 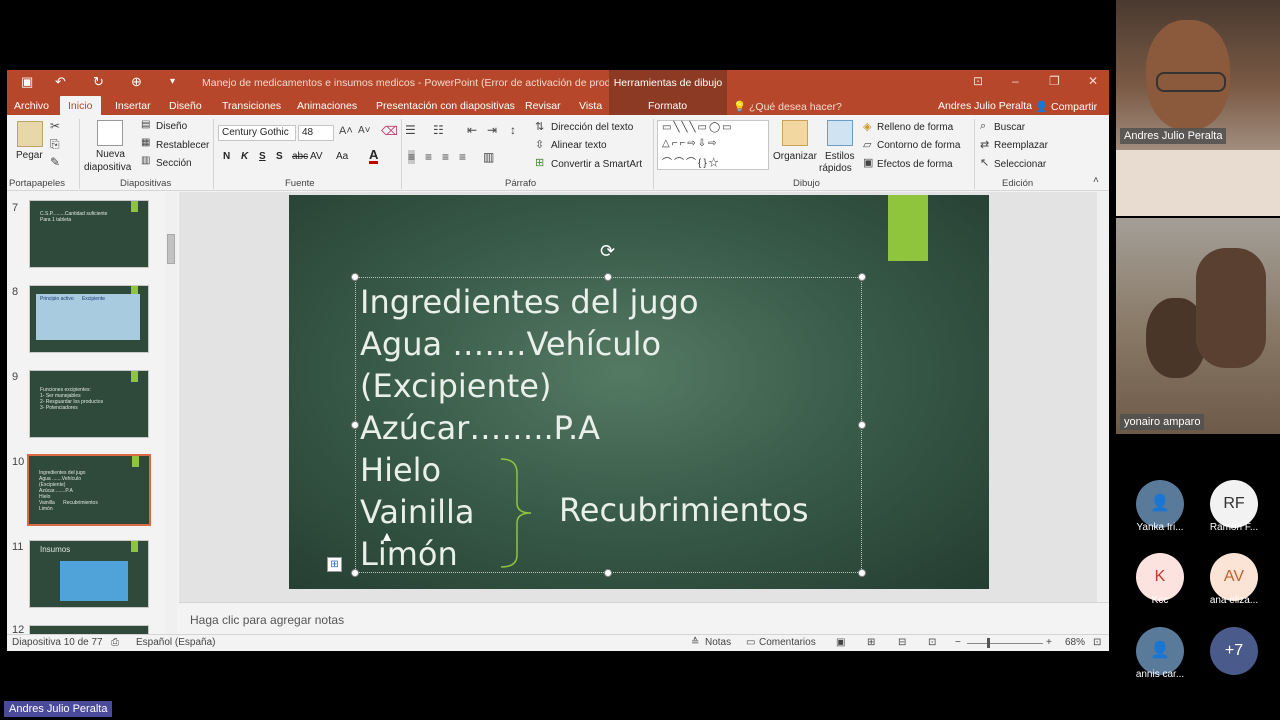 What do you see at coordinates (839, 156) in the screenshot?
I see `quick-styles-label-1: Estilos` at bounding box center [839, 156].